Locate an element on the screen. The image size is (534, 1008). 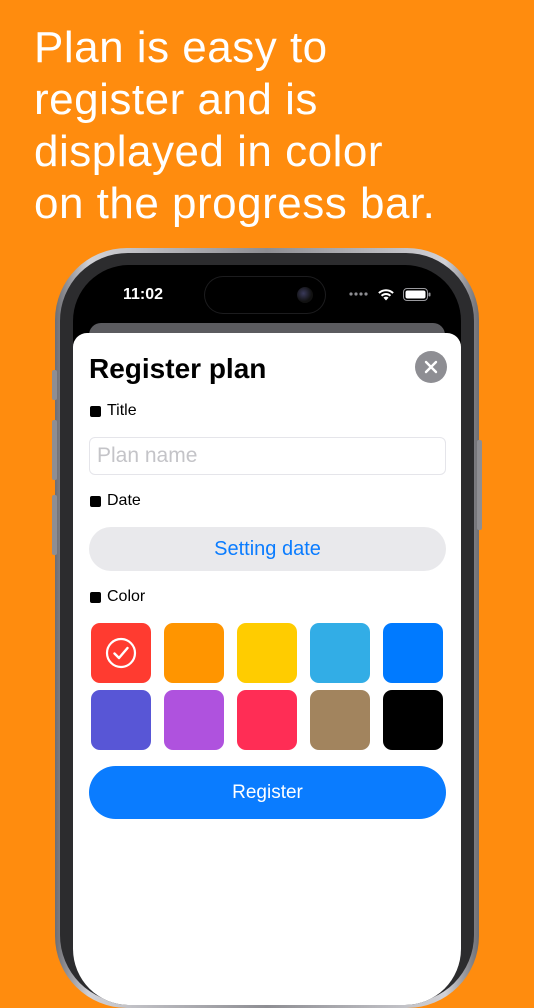
battery-icon is located at coordinates (417, 294).